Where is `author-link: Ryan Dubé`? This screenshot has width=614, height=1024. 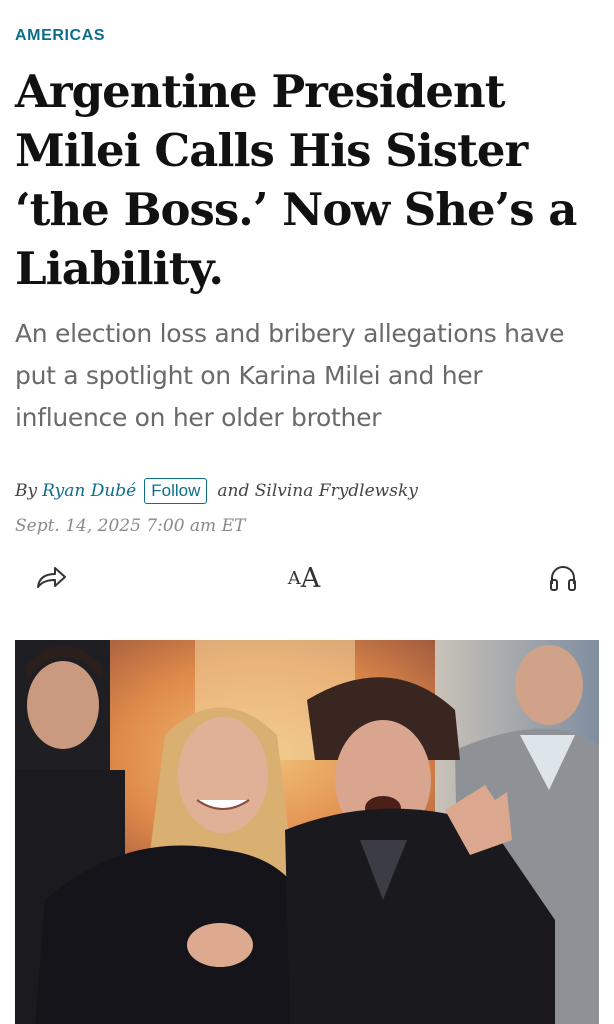 author-link: Ryan Dubé is located at coordinates (89, 491).